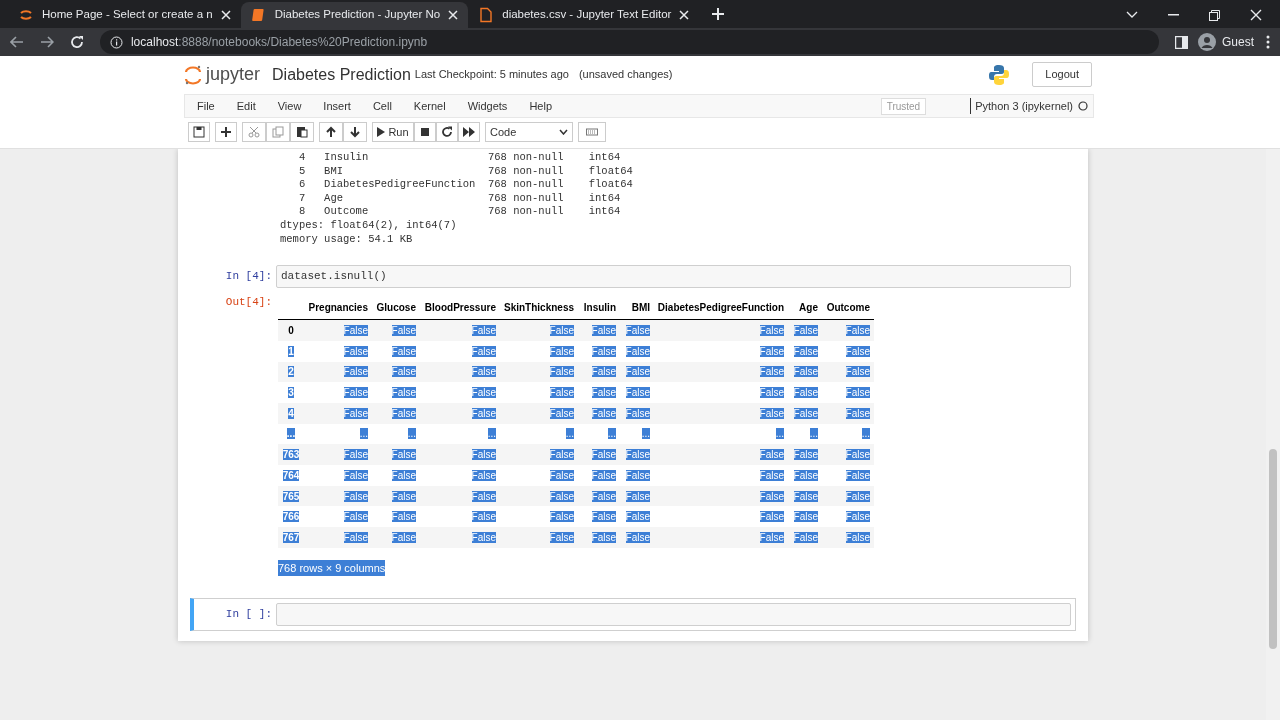  I want to click on reload-icon, so click(76, 42).